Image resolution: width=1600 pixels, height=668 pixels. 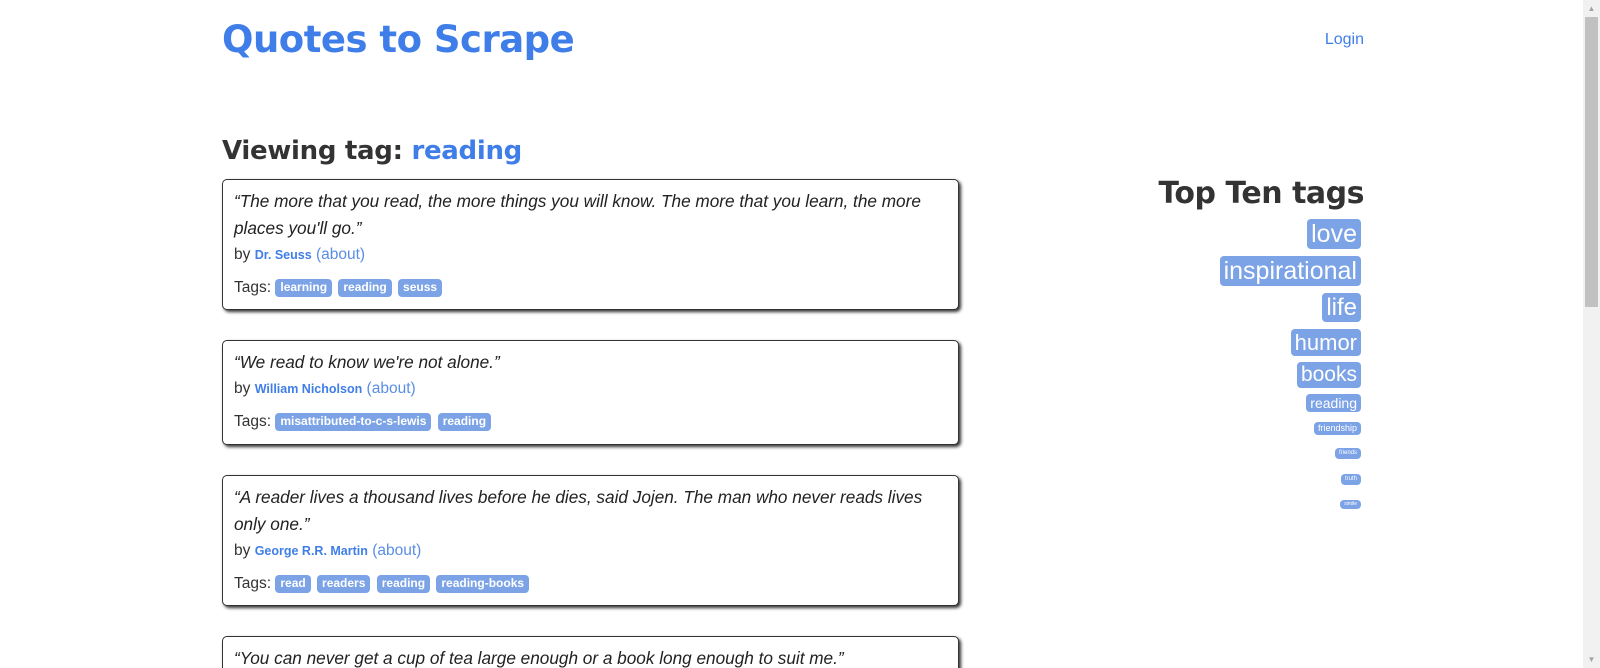 I want to click on top-tag-item: simile, so click(x=1232, y=504).